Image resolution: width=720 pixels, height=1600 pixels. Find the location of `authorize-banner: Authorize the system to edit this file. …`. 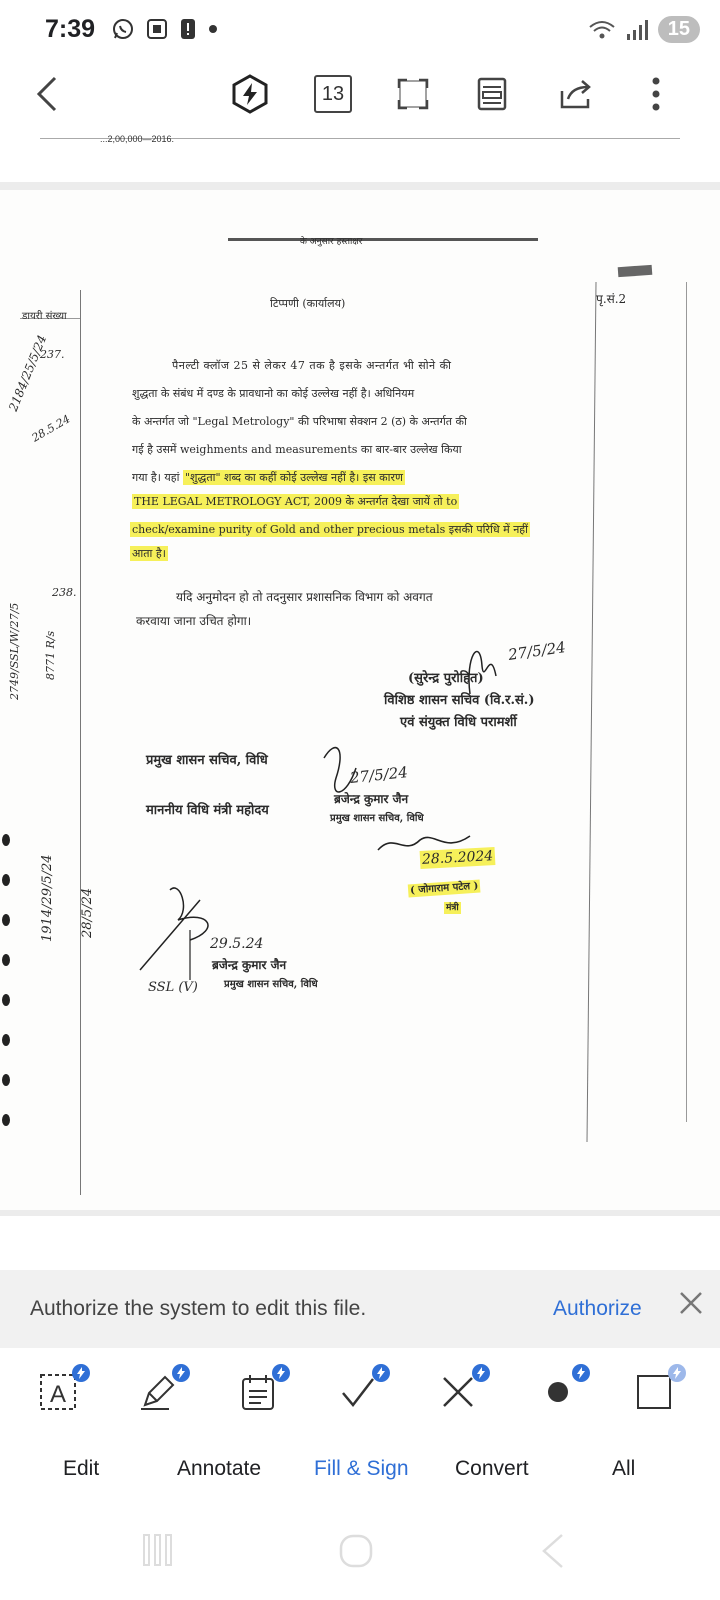

authorize-banner: Authorize the system to edit this file. … is located at coordinates (360, 1309).